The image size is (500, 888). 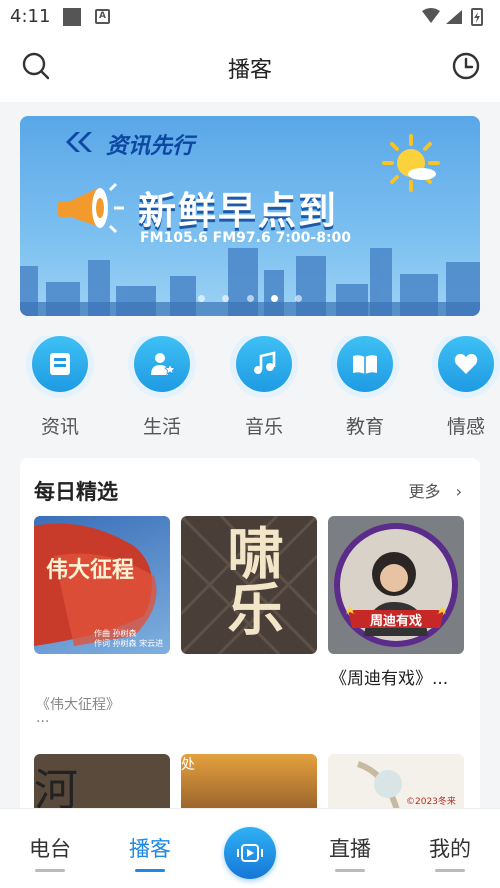 What do you see at coordinates (102, 585) in the screenshot?
I see `podcast-cover: 伟大征程 作曲 孙树森 作词 孙树森 宋云进` at bounding box center [102, 585].